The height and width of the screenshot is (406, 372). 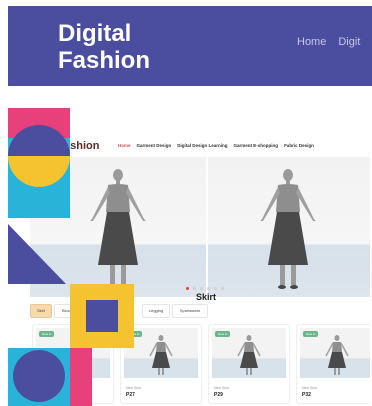 What do you see at coordinates (102, 316) in the screenshot?
I see `blue-inner-square-shape` at bounding box center [102, 316].